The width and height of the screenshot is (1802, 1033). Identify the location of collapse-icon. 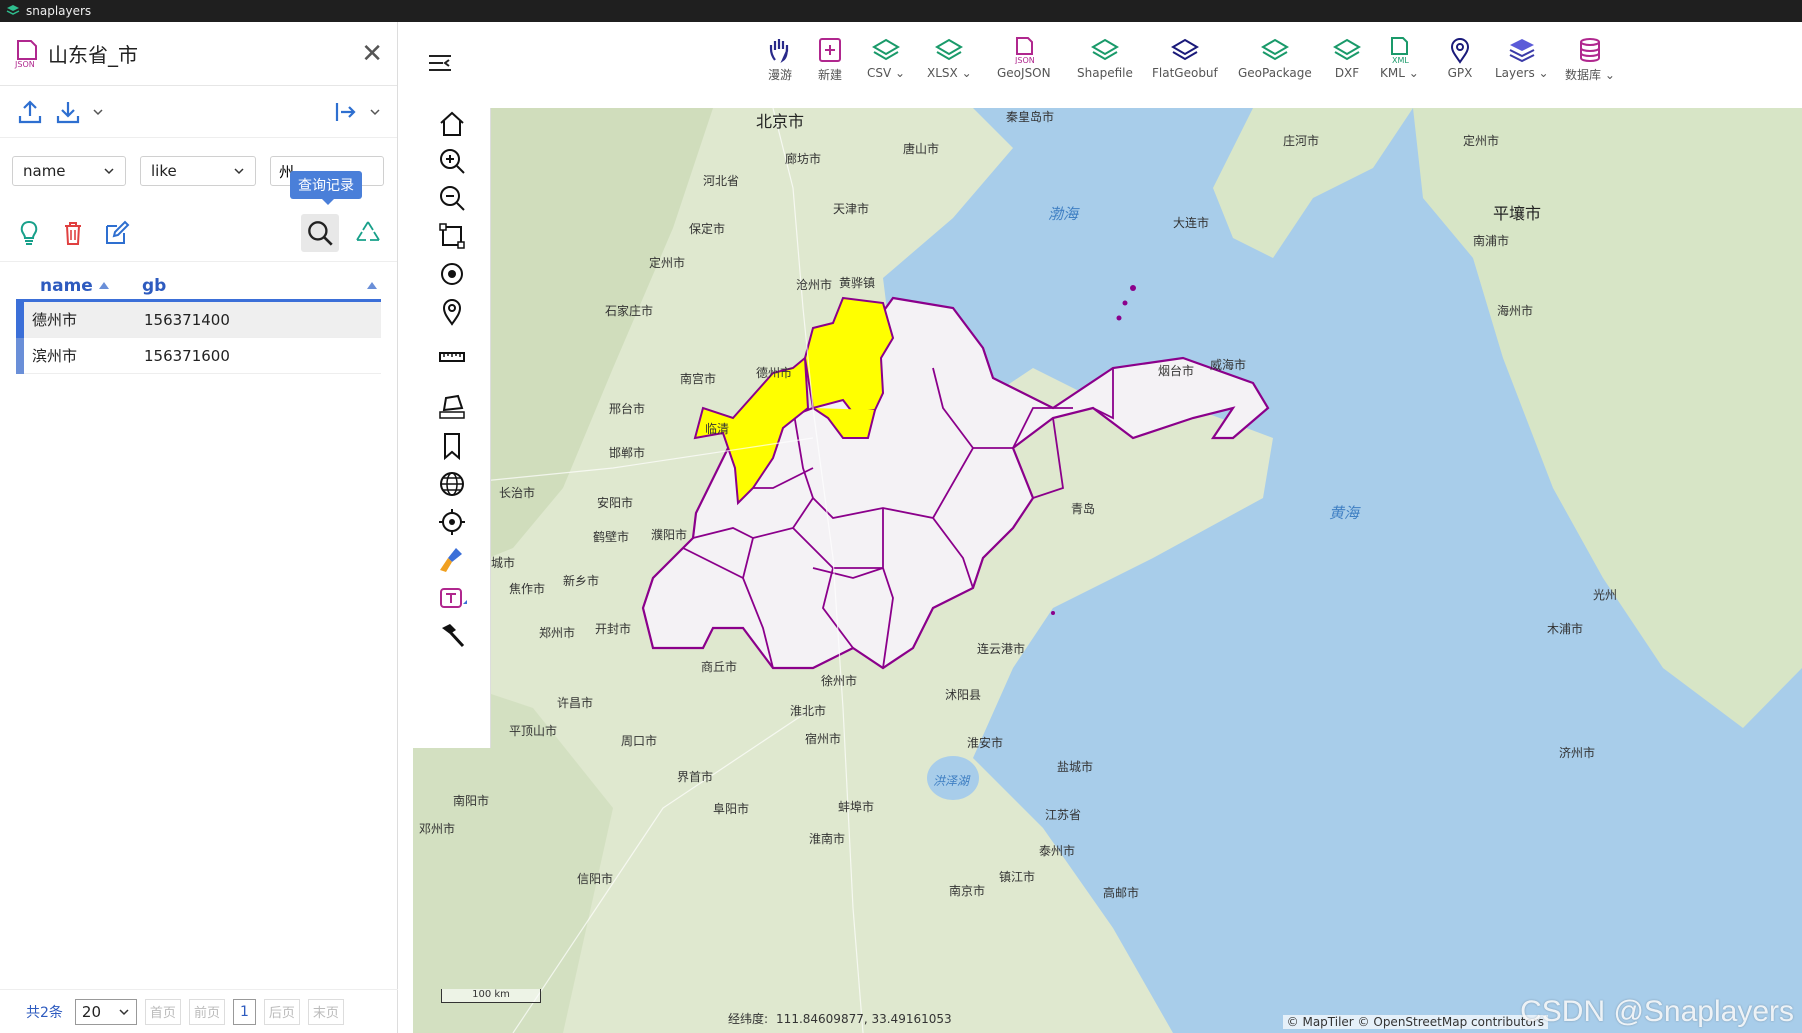
(372, 285).